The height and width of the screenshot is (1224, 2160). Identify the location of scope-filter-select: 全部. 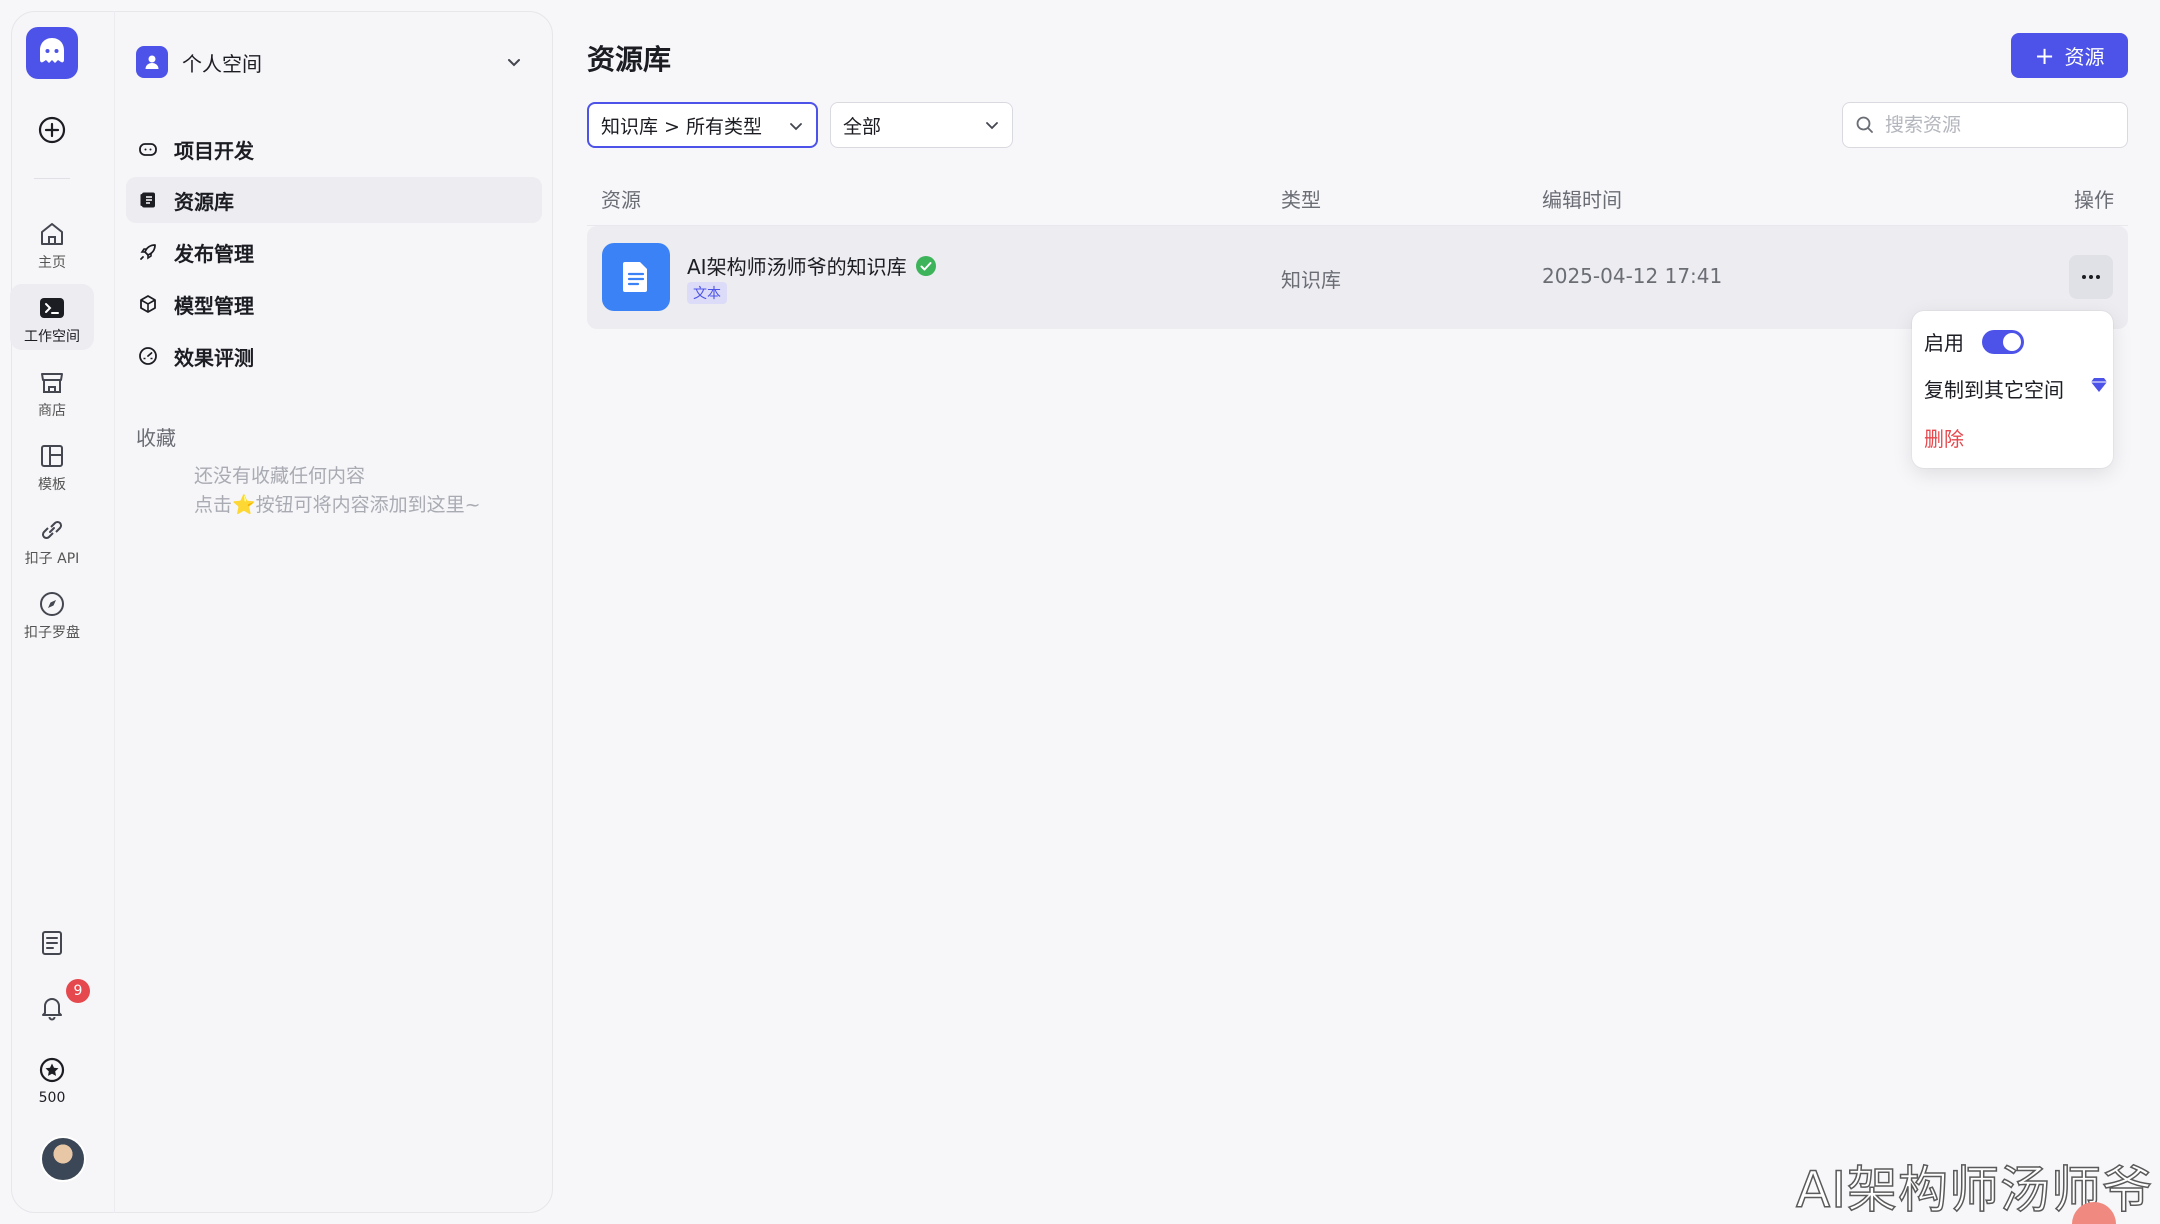
(921, 125).